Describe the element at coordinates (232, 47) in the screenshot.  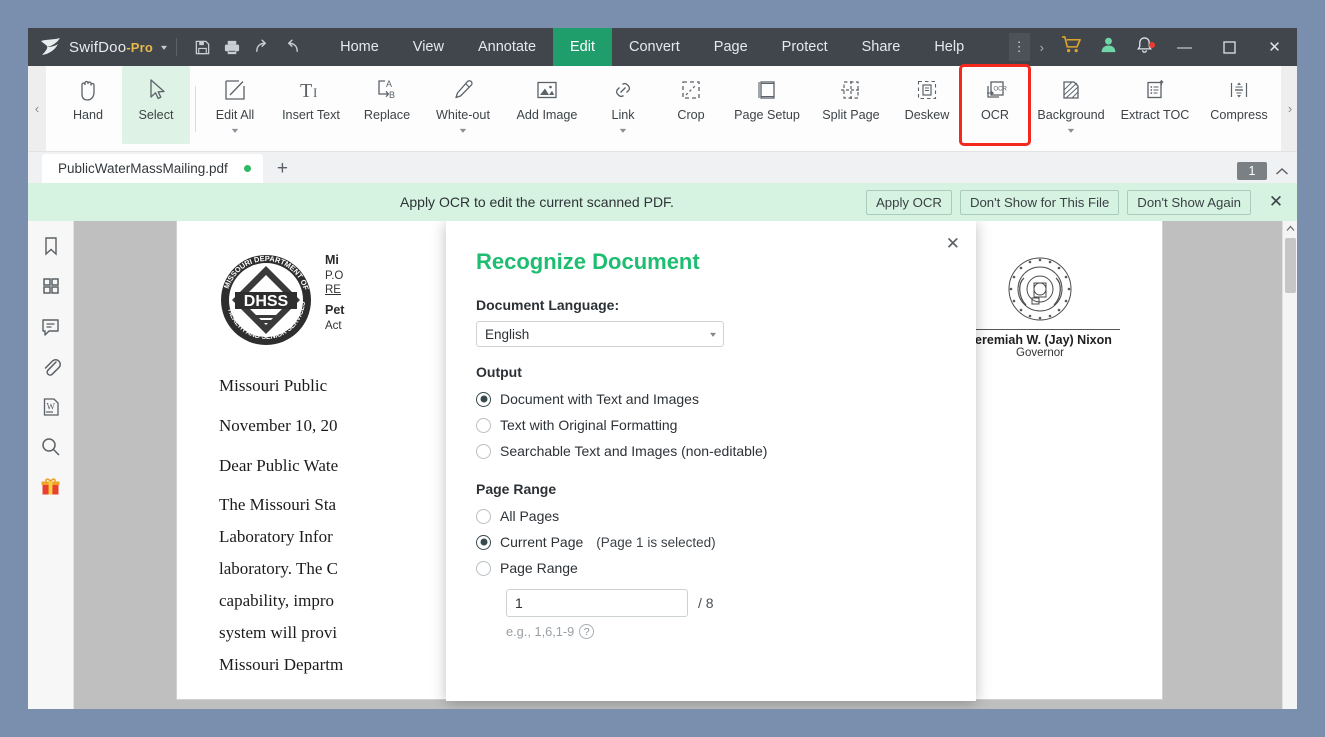
I see `print-icon` at that location.